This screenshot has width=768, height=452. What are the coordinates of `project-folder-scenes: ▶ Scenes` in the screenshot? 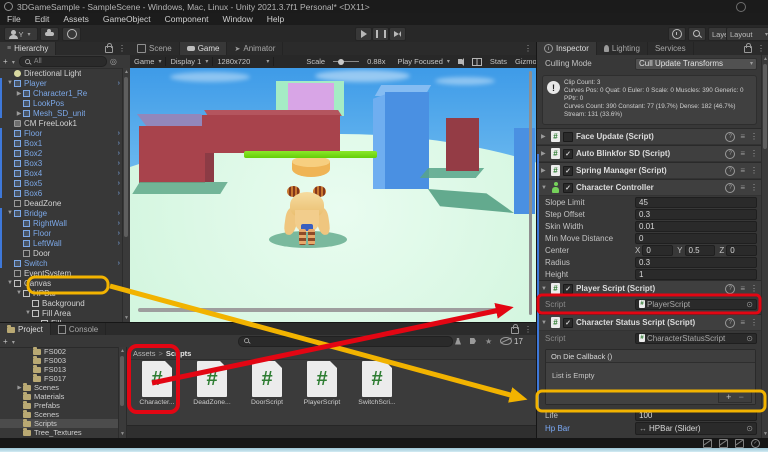 It's located at (63, 387).